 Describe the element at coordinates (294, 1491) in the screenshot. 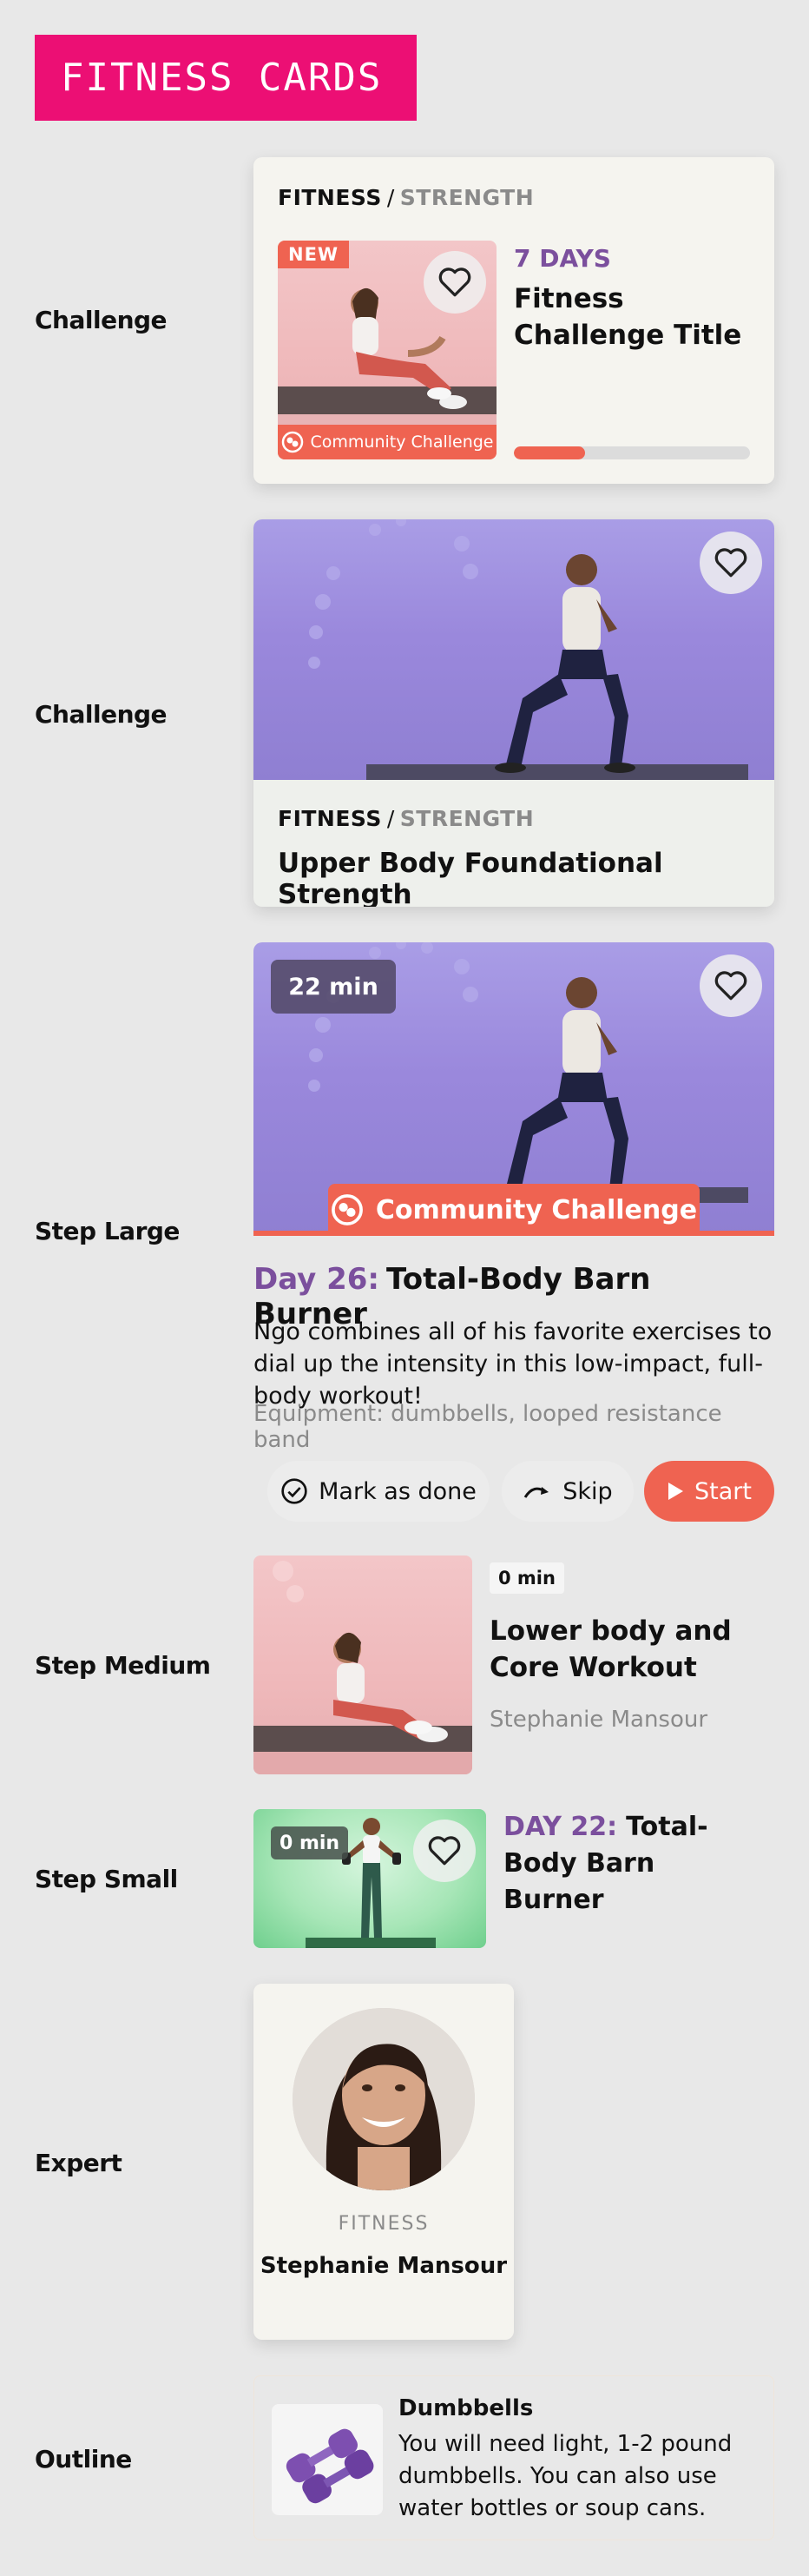

I see `check-circle-icon` at that location.